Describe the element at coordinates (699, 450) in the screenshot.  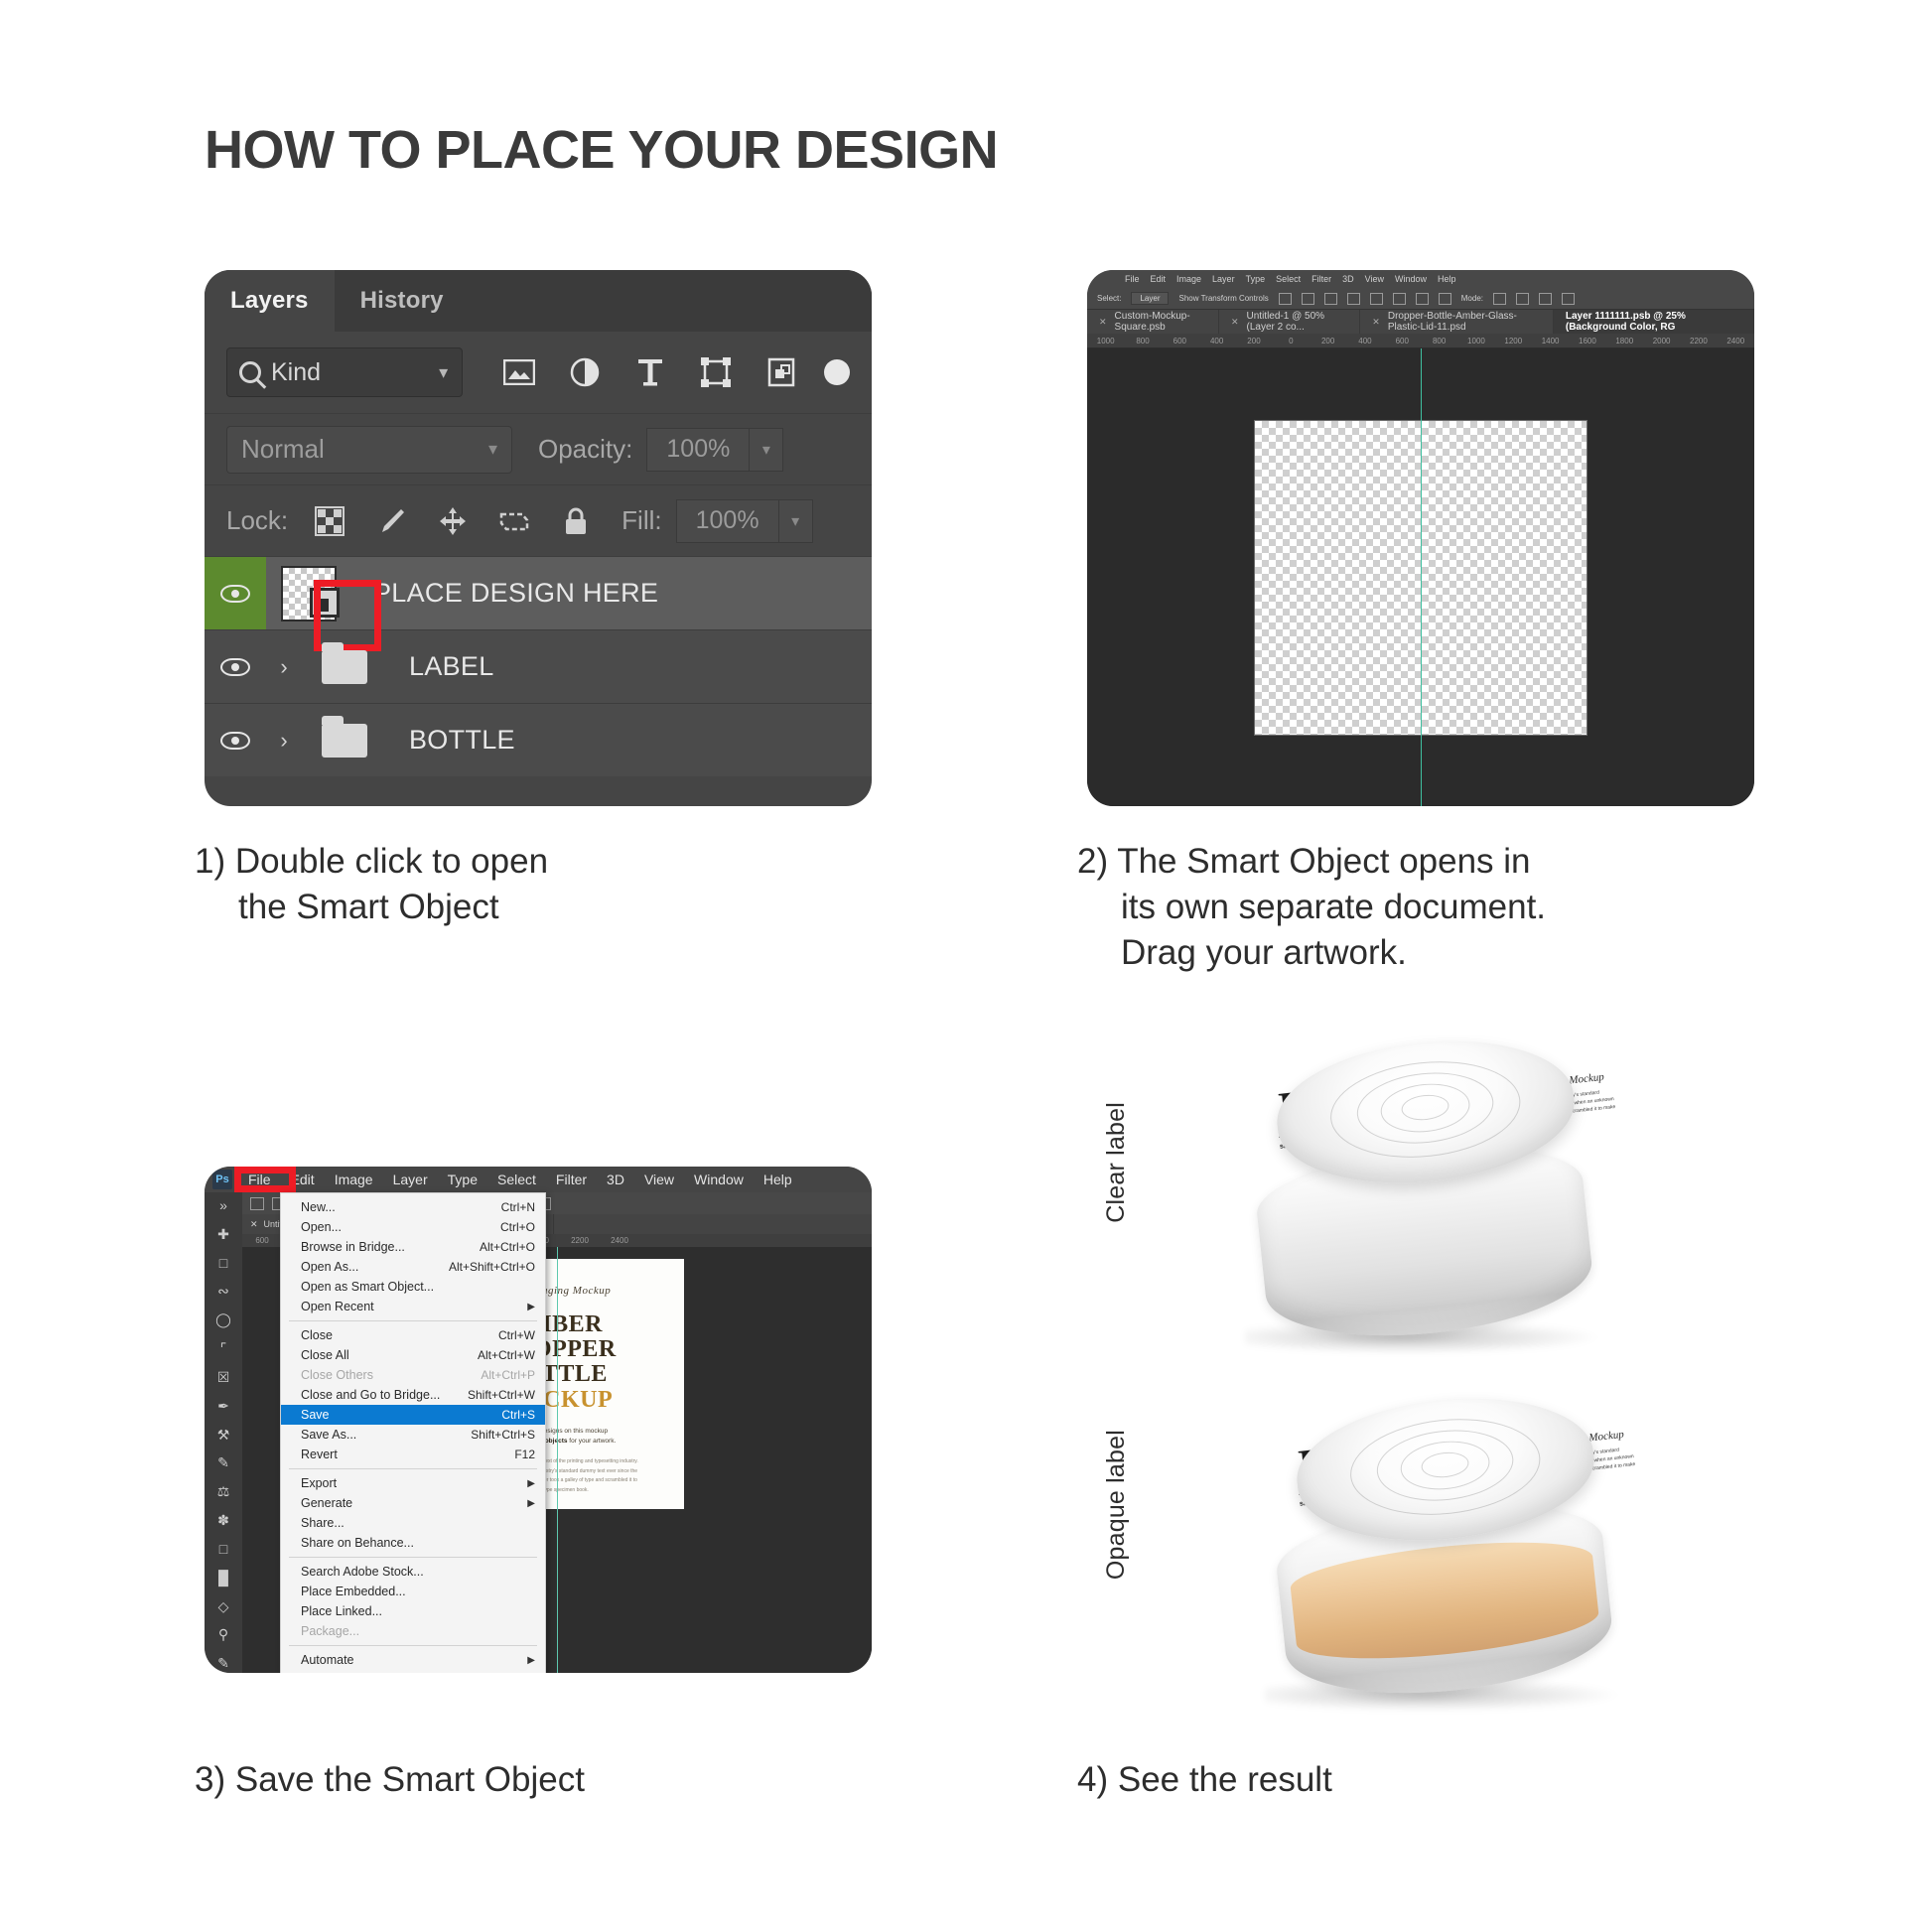
I see `opacity-value: 100%` at that location.